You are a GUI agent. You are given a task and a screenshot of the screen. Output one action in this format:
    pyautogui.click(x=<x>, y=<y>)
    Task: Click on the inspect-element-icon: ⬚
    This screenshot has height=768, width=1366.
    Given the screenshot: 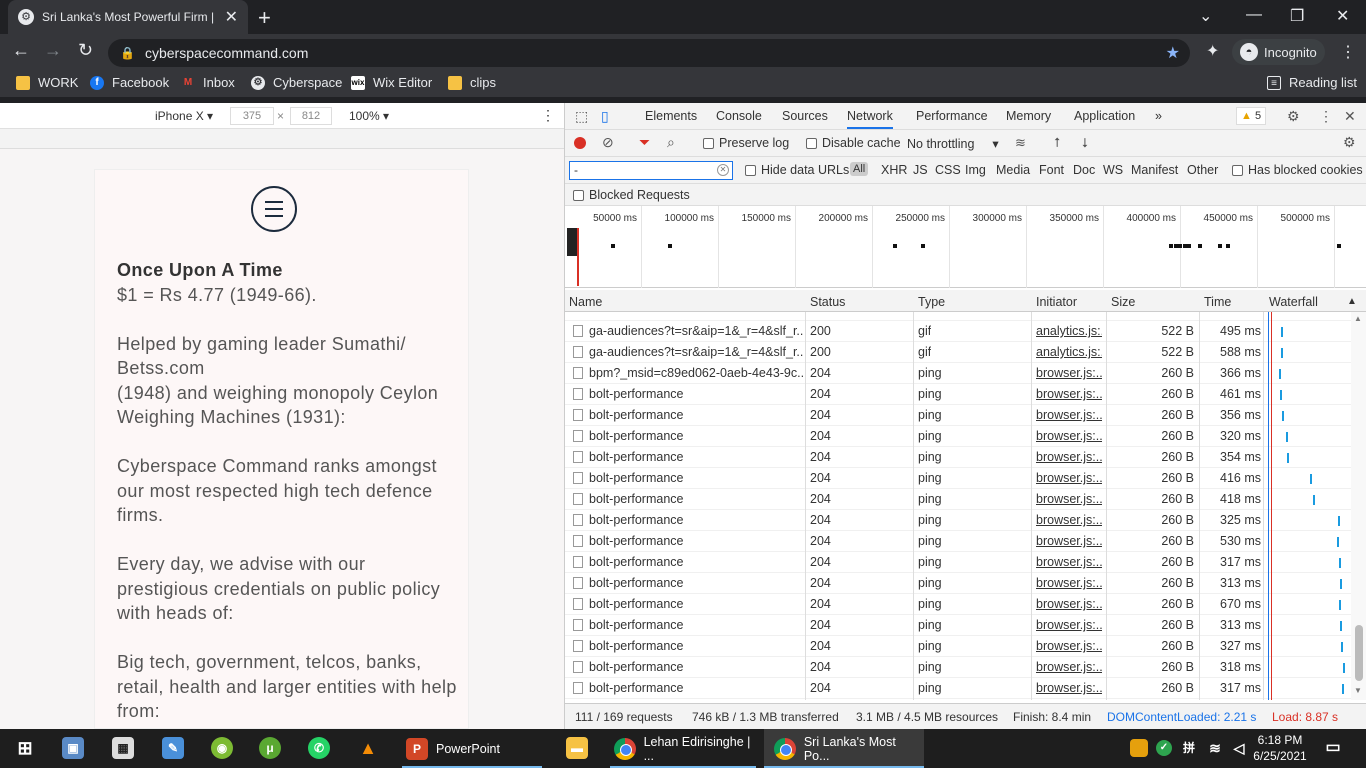 What is the action you would take?
    pyautogui.click(x=581, y=116)
    